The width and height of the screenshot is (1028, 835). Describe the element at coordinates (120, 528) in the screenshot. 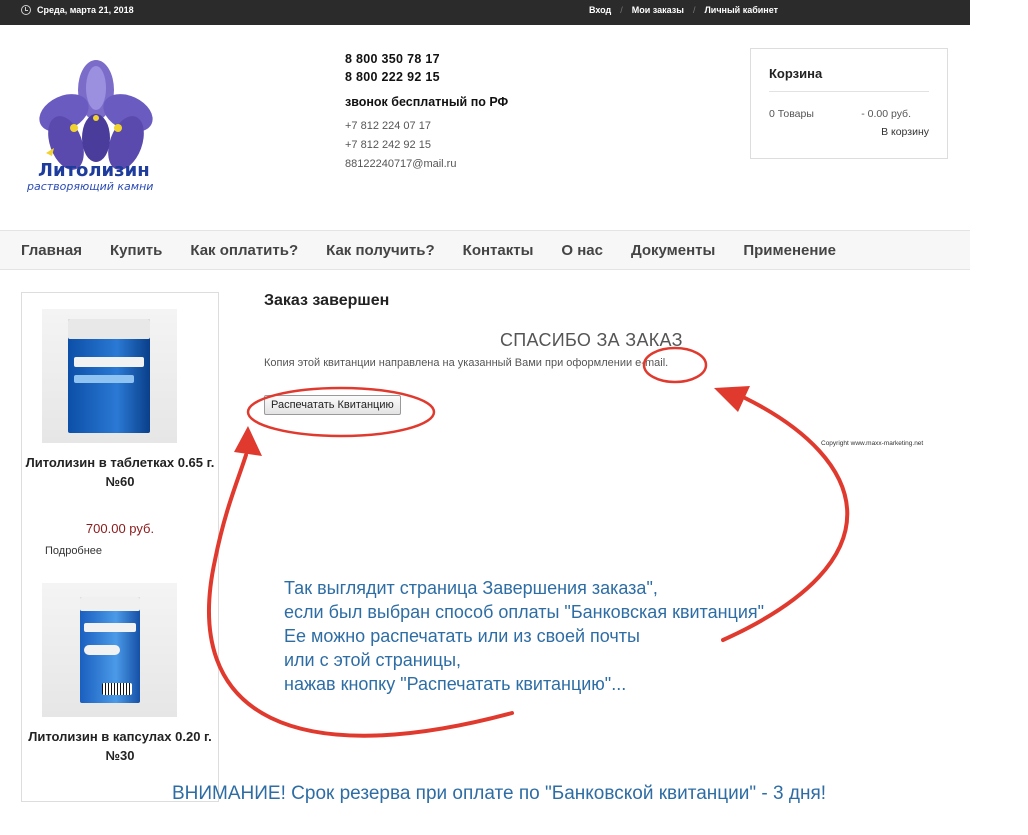

I see `product-price-tablets: 700.00 руб.` at that location.